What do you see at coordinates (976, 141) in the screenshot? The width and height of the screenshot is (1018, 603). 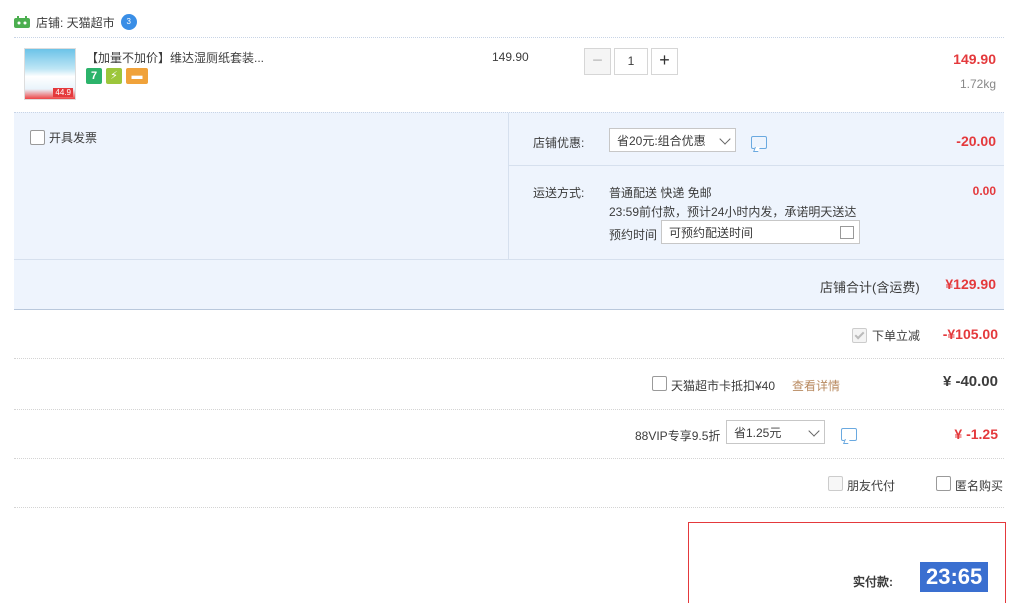 I see `shop-discount-value: -20.00` at bounding box center [976, 141].